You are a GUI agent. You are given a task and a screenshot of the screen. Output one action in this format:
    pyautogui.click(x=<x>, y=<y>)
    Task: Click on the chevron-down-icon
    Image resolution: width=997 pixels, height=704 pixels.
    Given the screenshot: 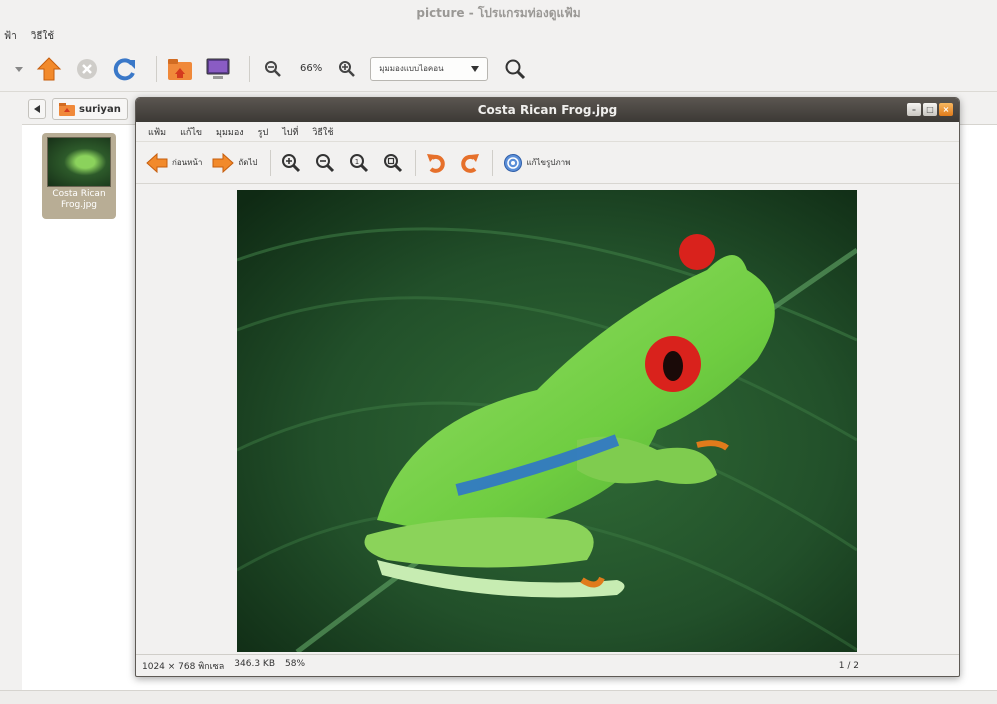 What is the action you would take?
    pyautogui.click(x=475, y=68)
    